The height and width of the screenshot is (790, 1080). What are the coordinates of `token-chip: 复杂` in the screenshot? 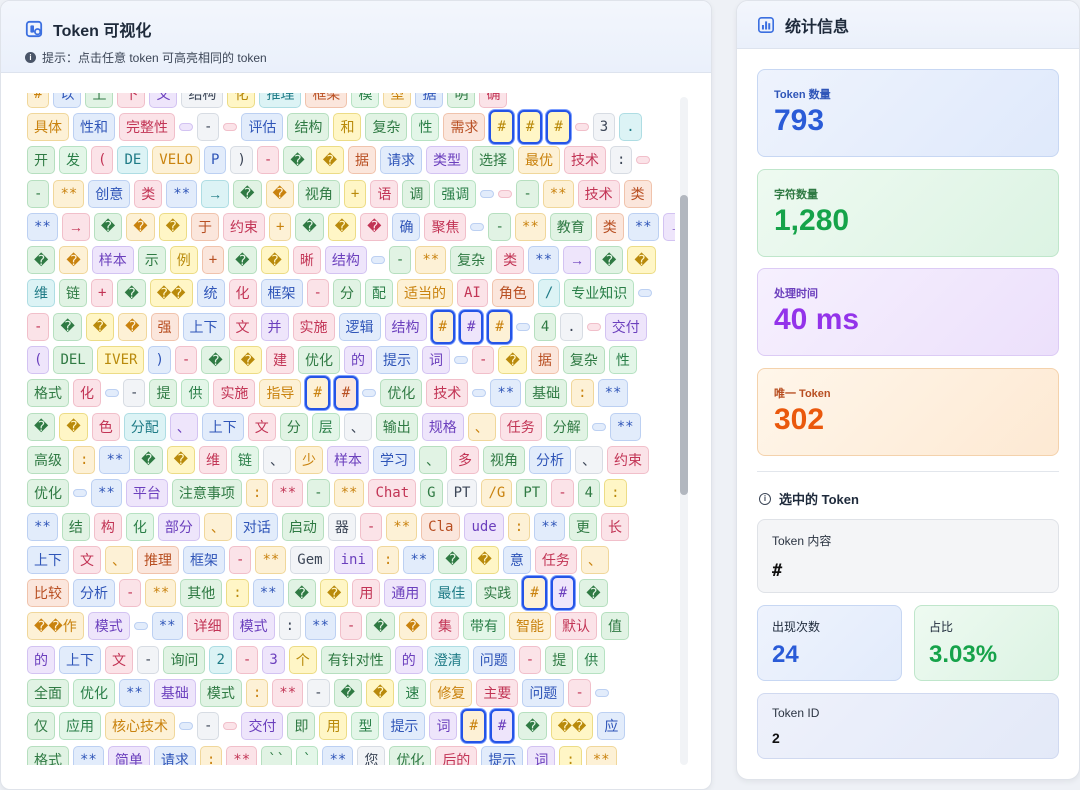 It's located at (583, 360).